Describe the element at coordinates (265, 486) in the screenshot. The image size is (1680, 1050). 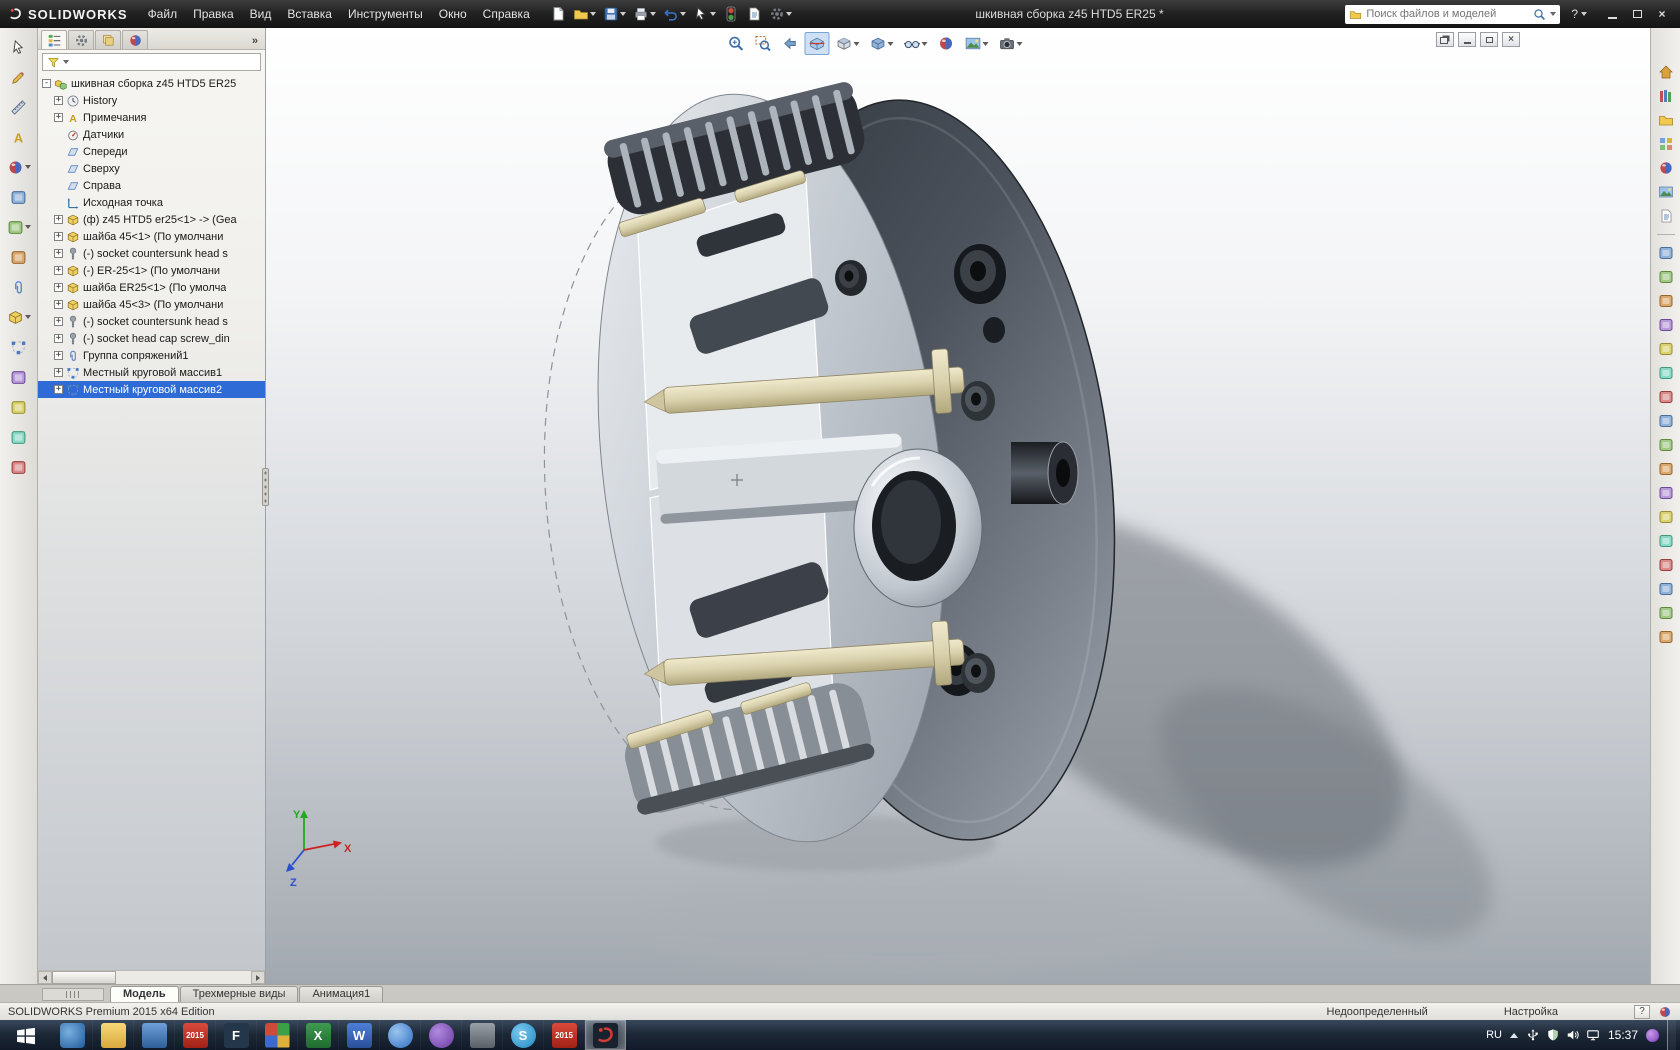
I see `panel-splitter-grip` at that location.